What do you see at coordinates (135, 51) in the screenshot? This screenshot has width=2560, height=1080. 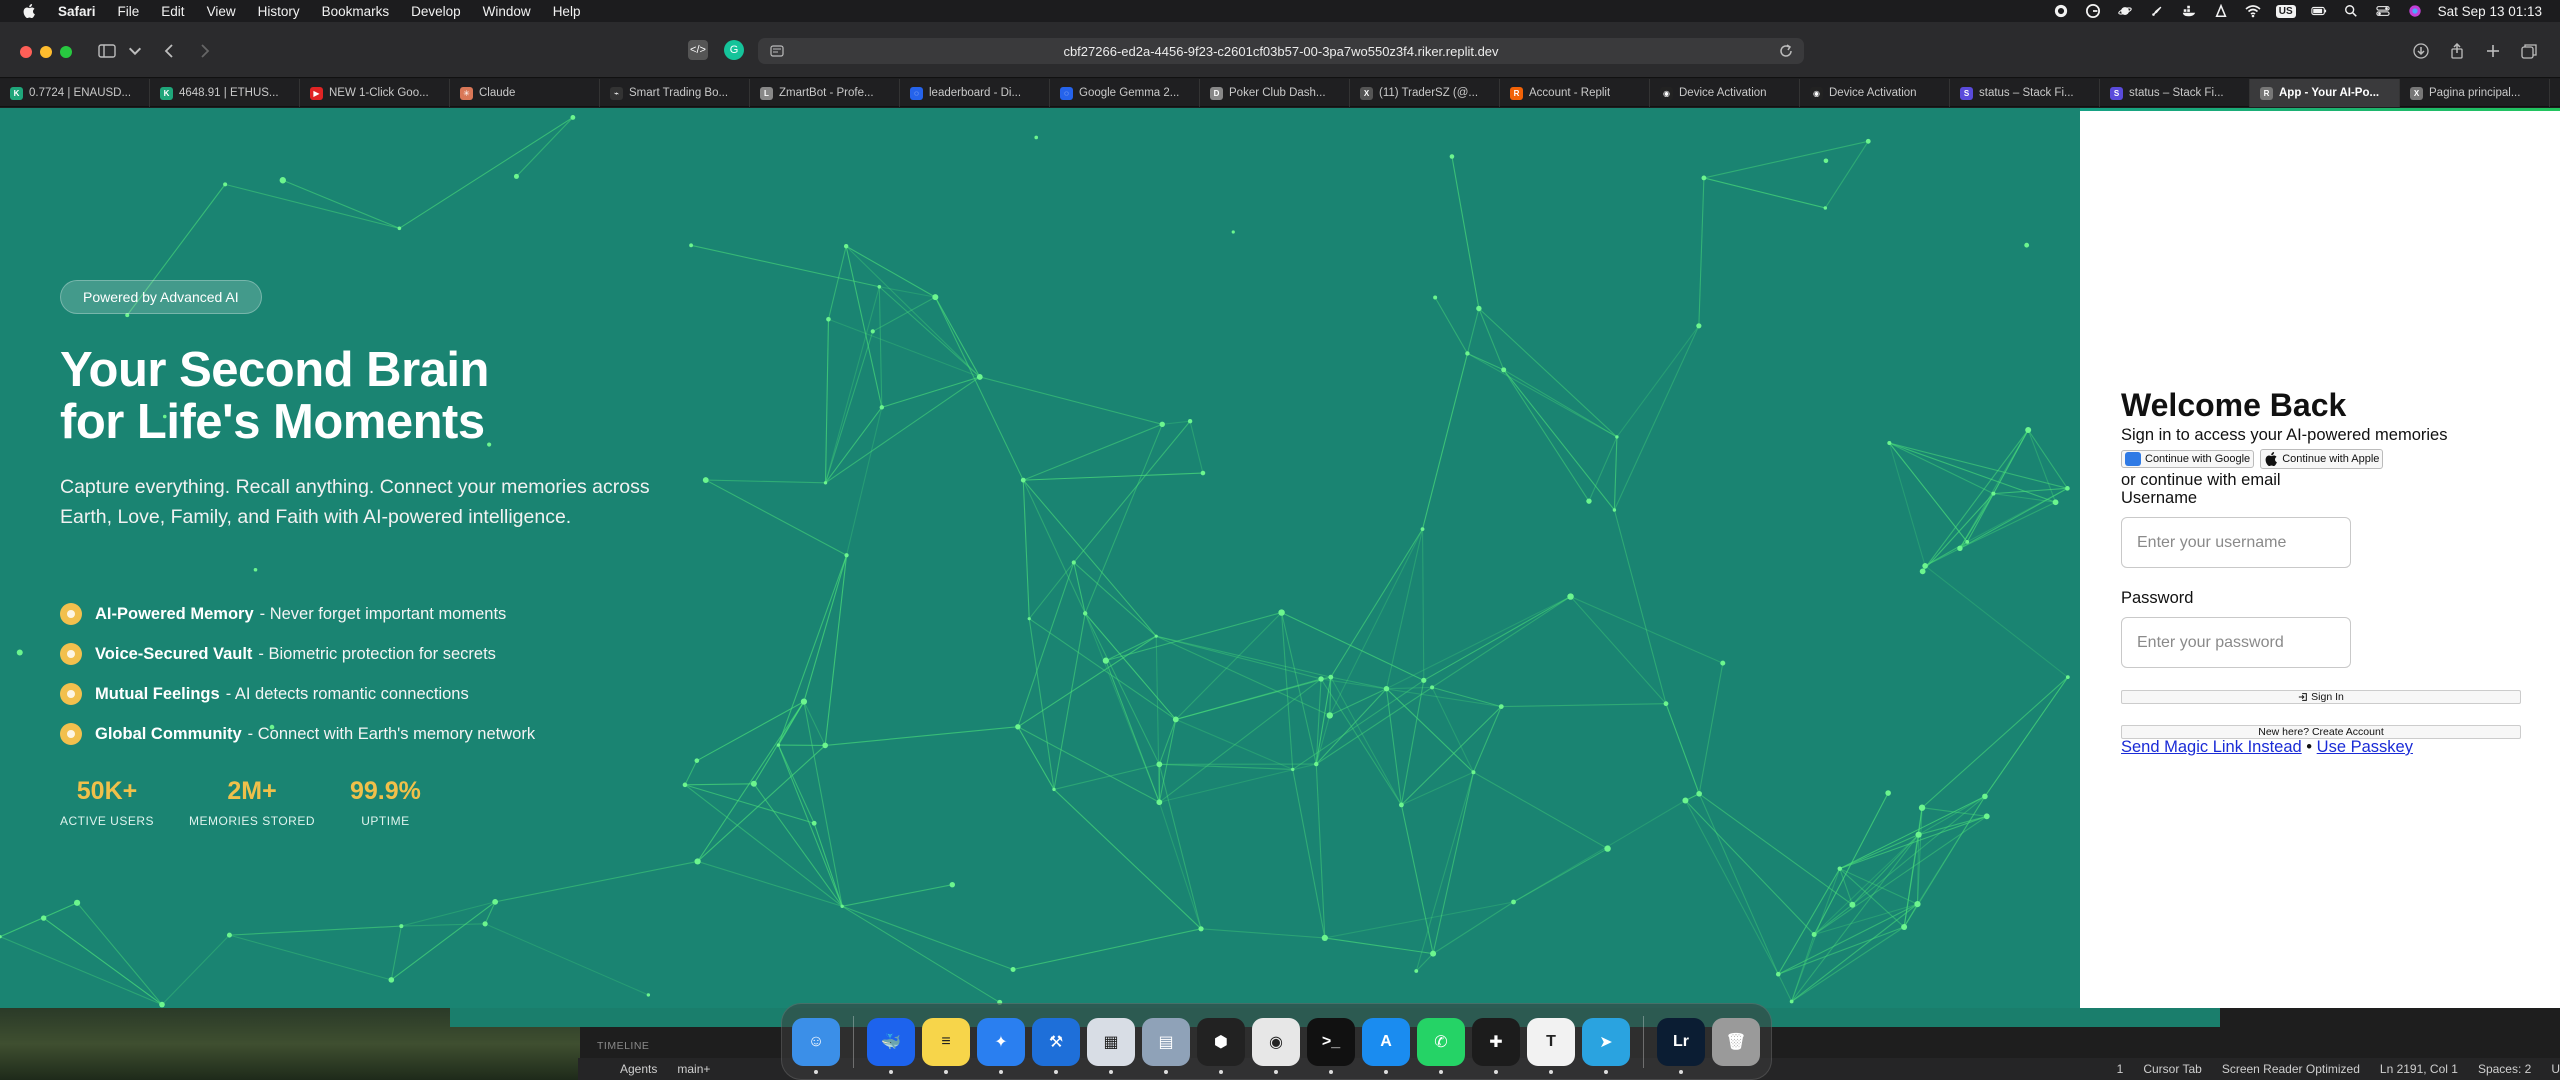 I see `sidebar-menu-chevron-icon` at bounding box center [135, 51].